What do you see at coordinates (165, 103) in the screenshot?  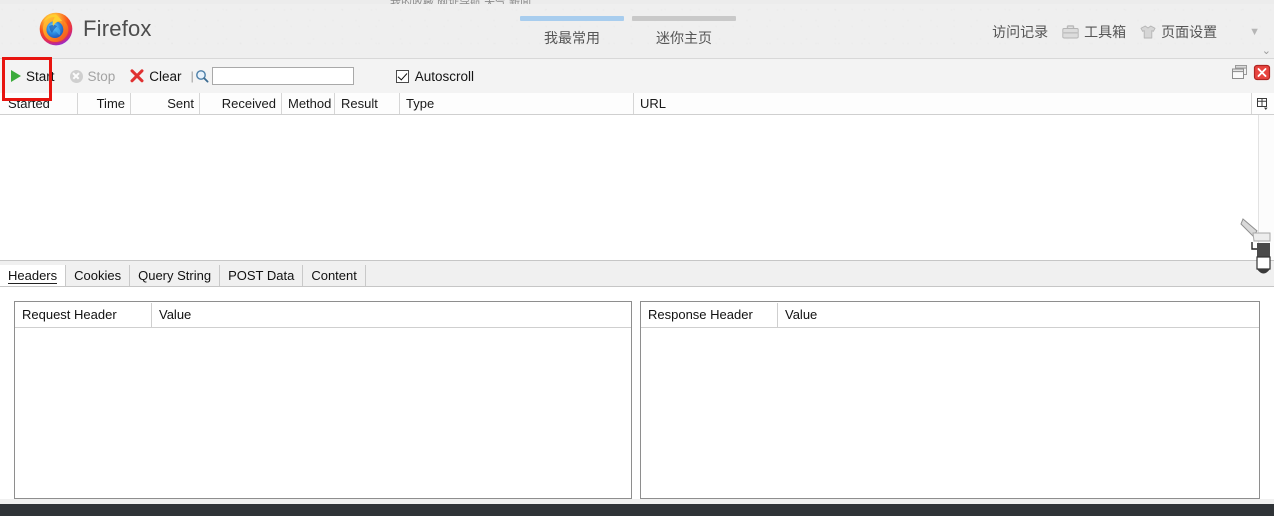 I see `column-header-sent: Sent` at bounding box center [165, 103].